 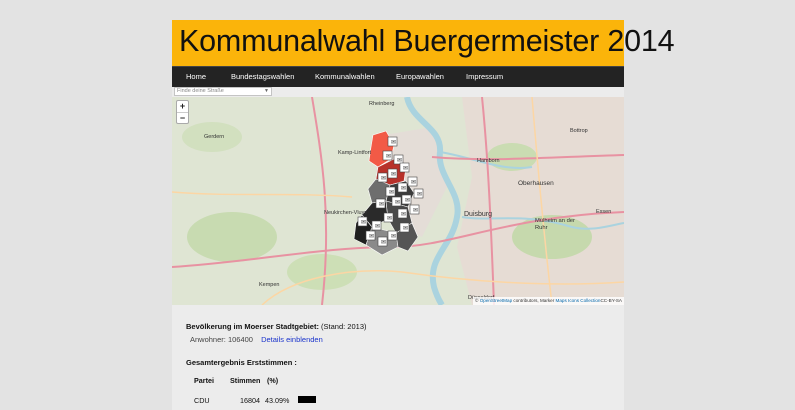 What do you see at coordinates (496, 300) in the screenshot?
I see `osm-link: OpenStreetMap` at bounding box center [496, 300].